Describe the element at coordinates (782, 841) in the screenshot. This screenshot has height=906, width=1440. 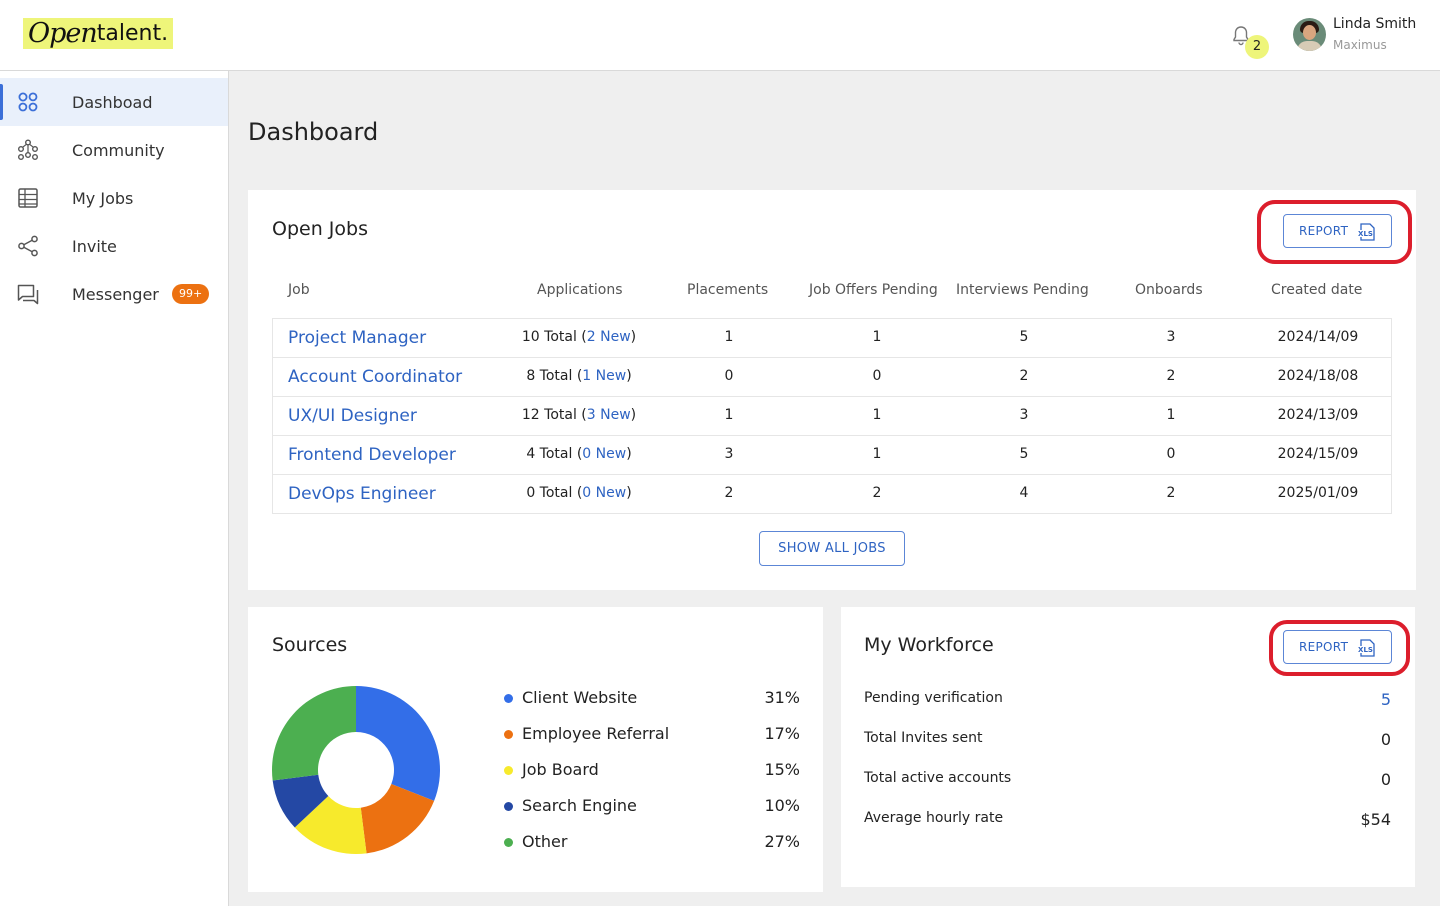
I see `legend-percentage: 27%` at that location.